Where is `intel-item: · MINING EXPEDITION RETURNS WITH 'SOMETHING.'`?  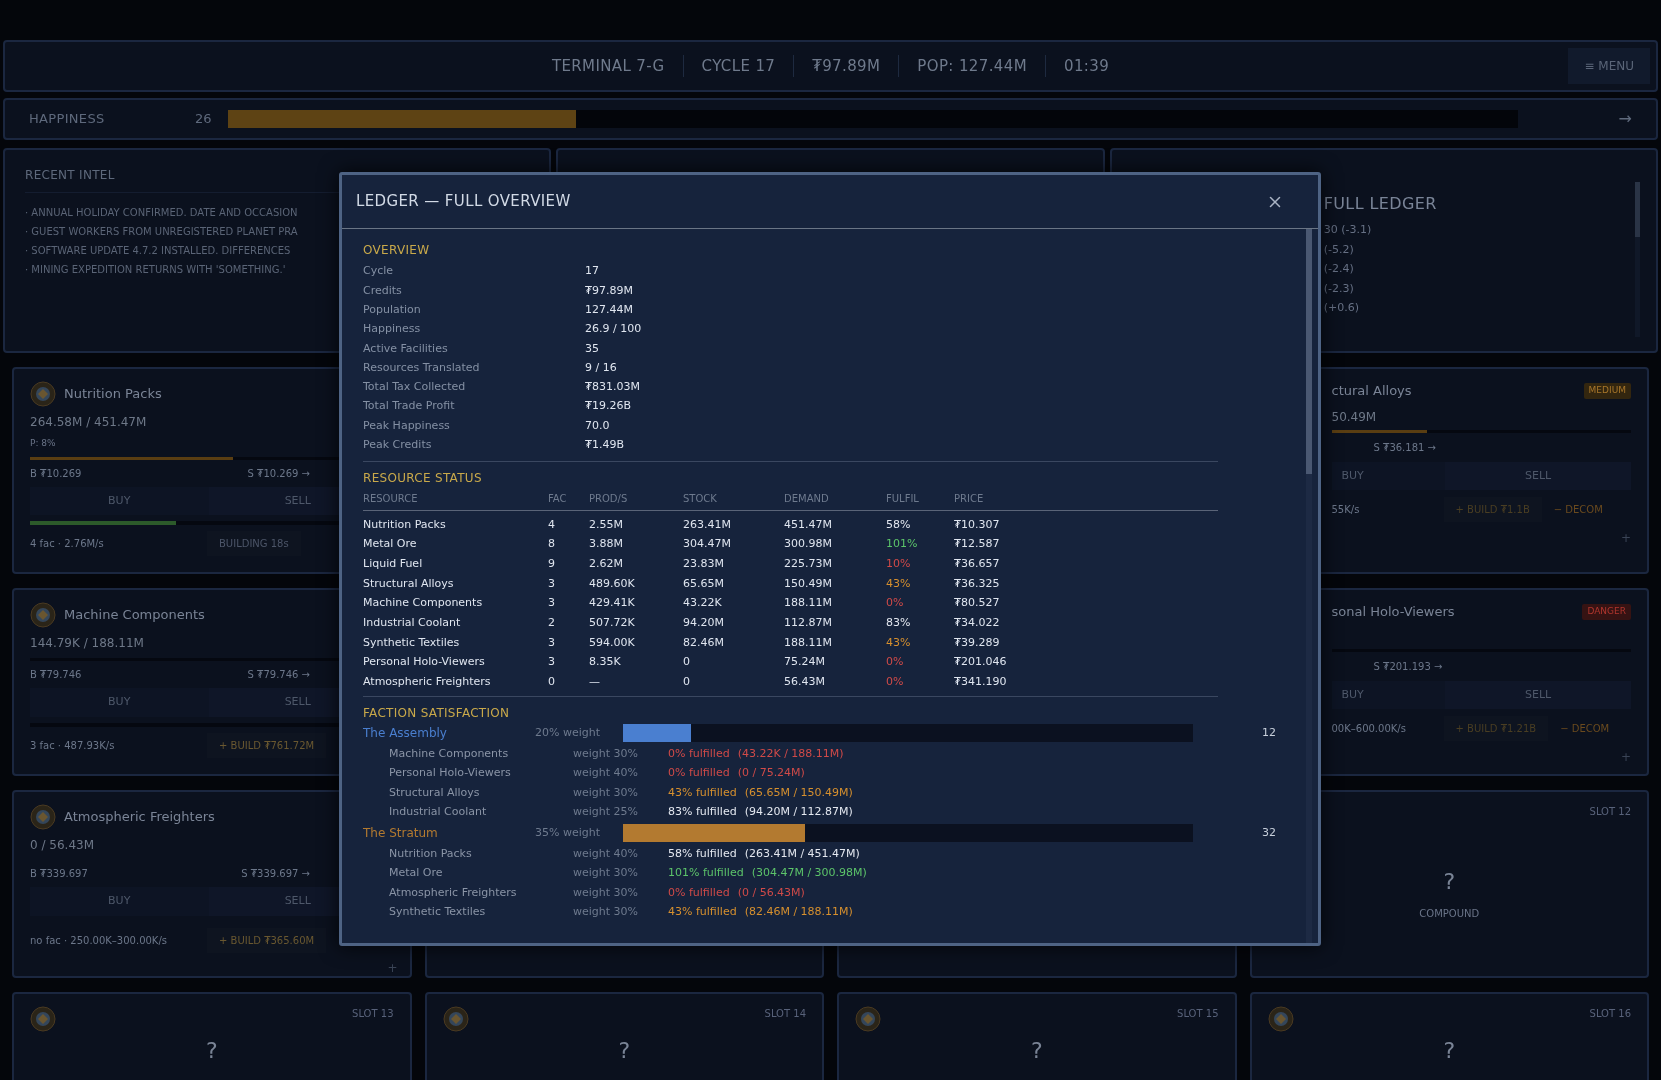
intel-item: · MINING EXPEDITION RETURNS WITH 'SOMETHING.' is located at coordinates (155, 270).